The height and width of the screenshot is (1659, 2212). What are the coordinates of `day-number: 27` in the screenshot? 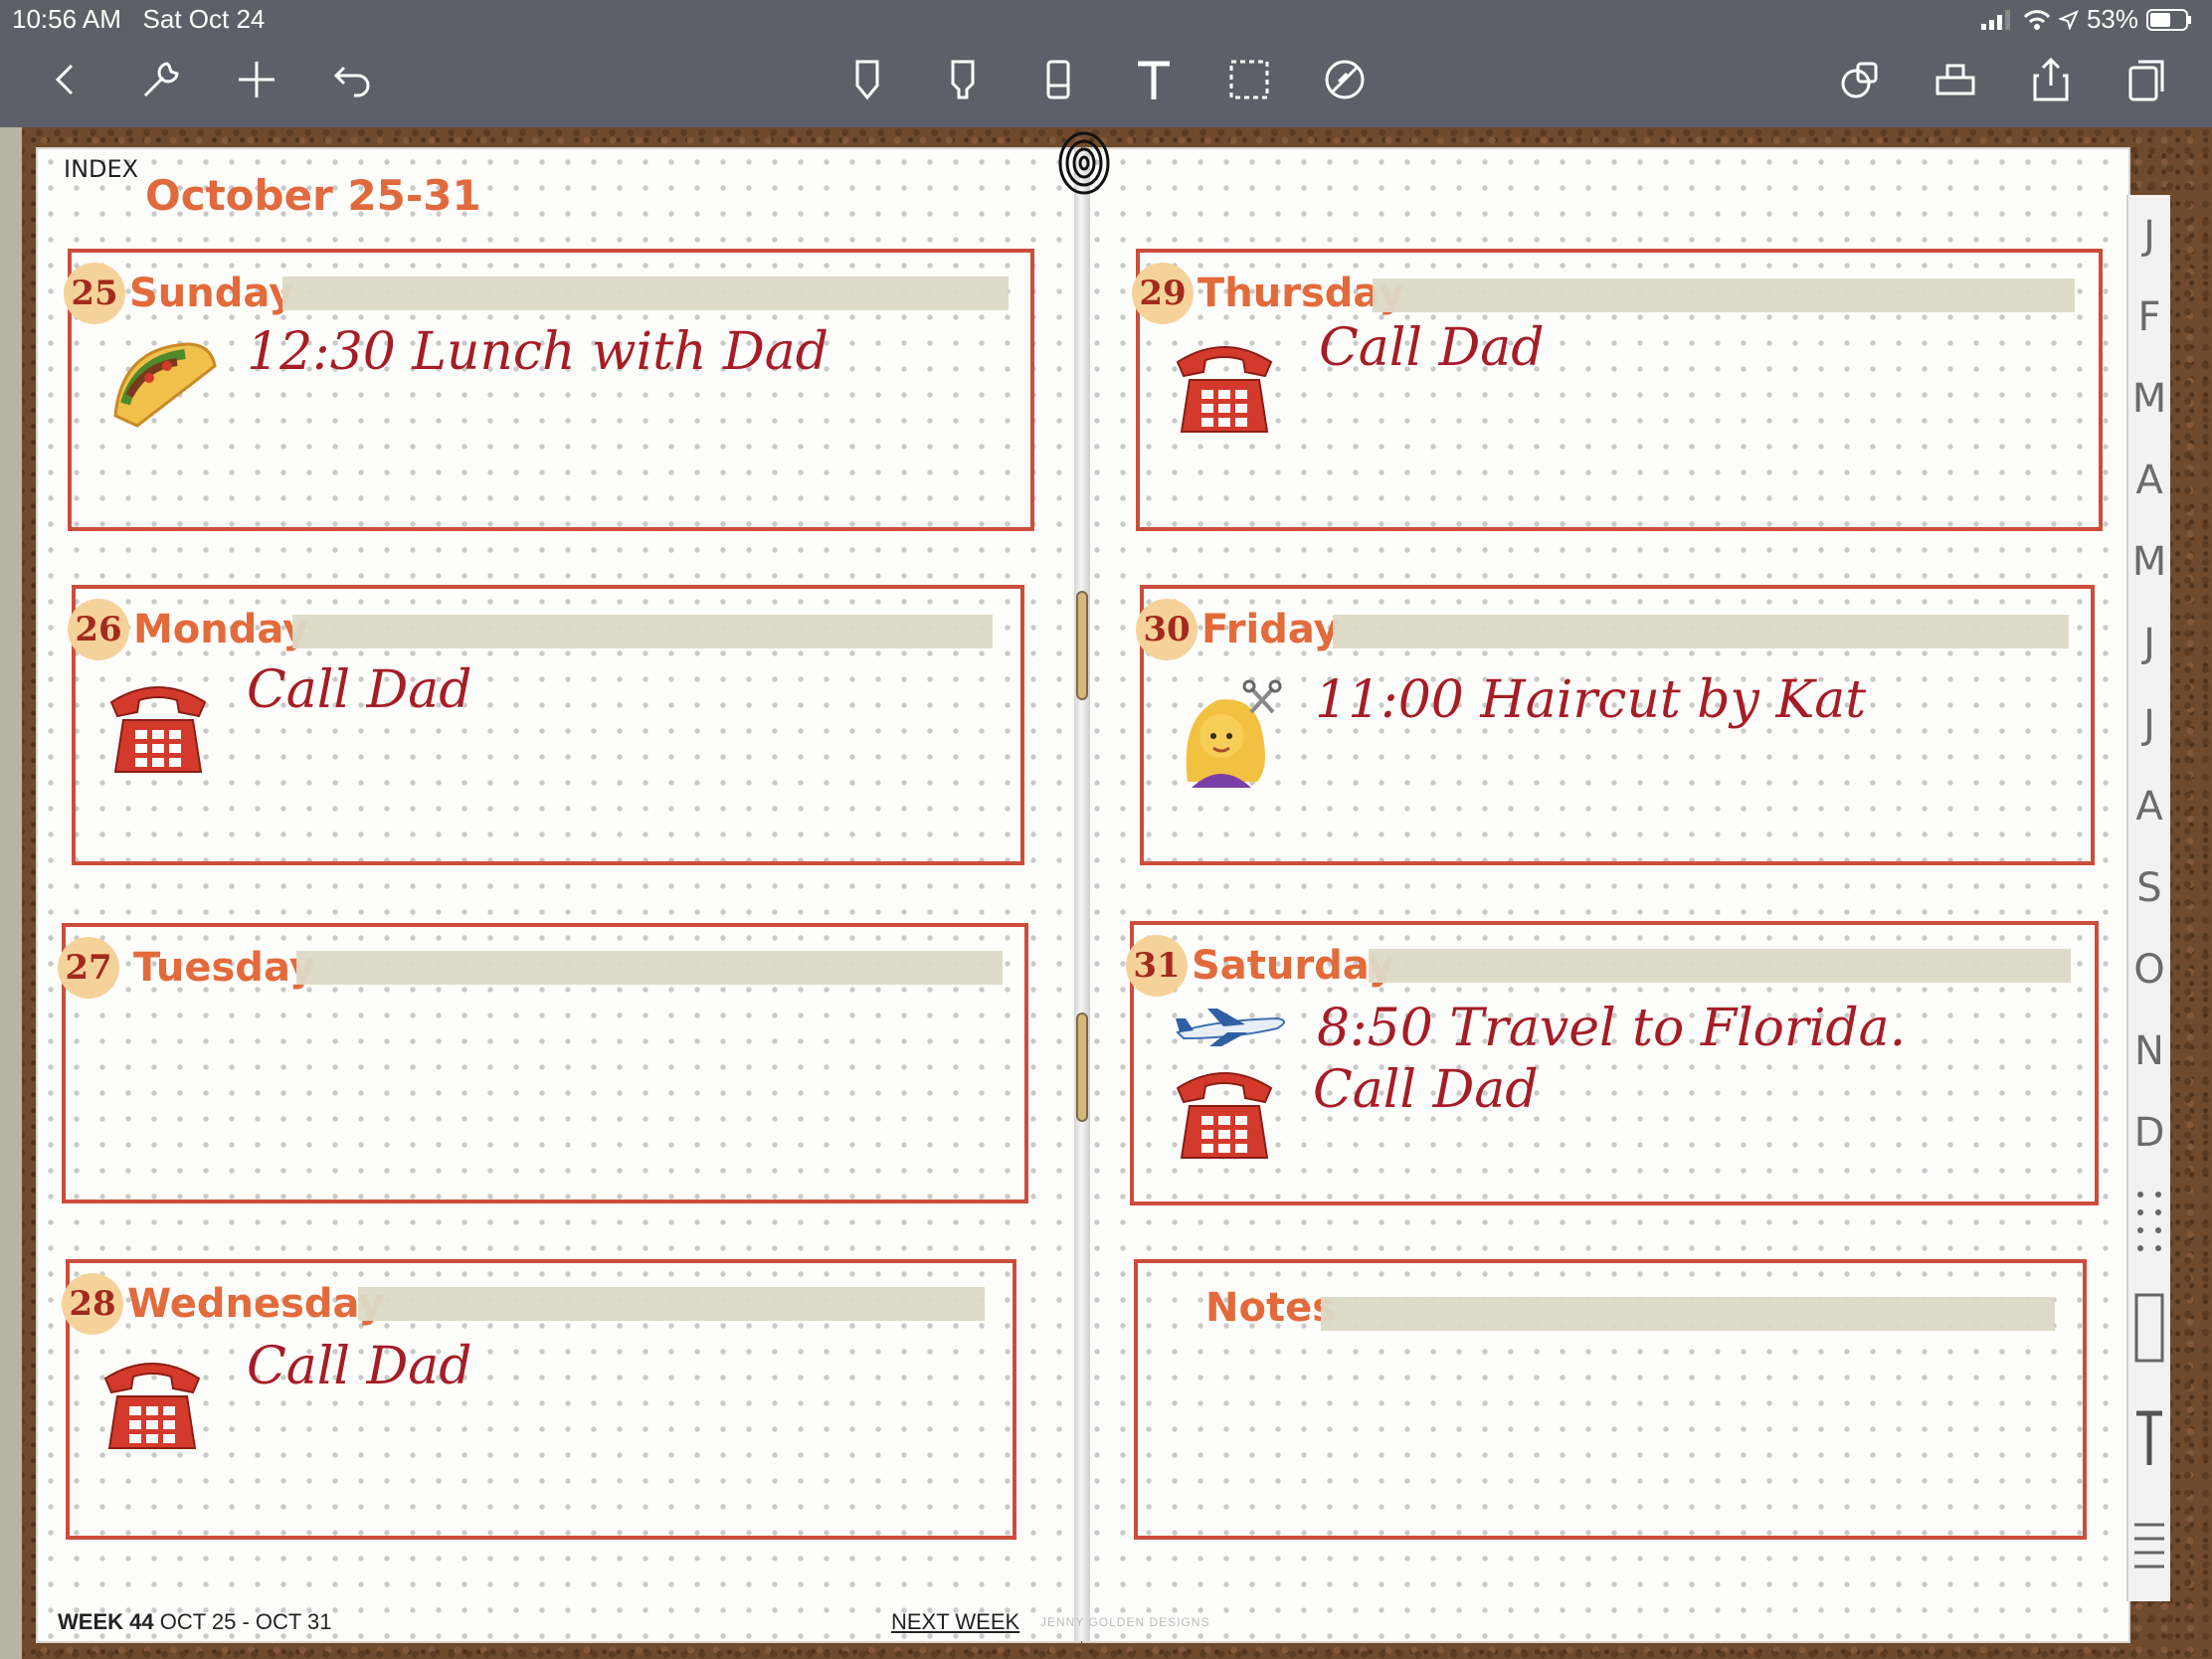 It's located at (88, 968).